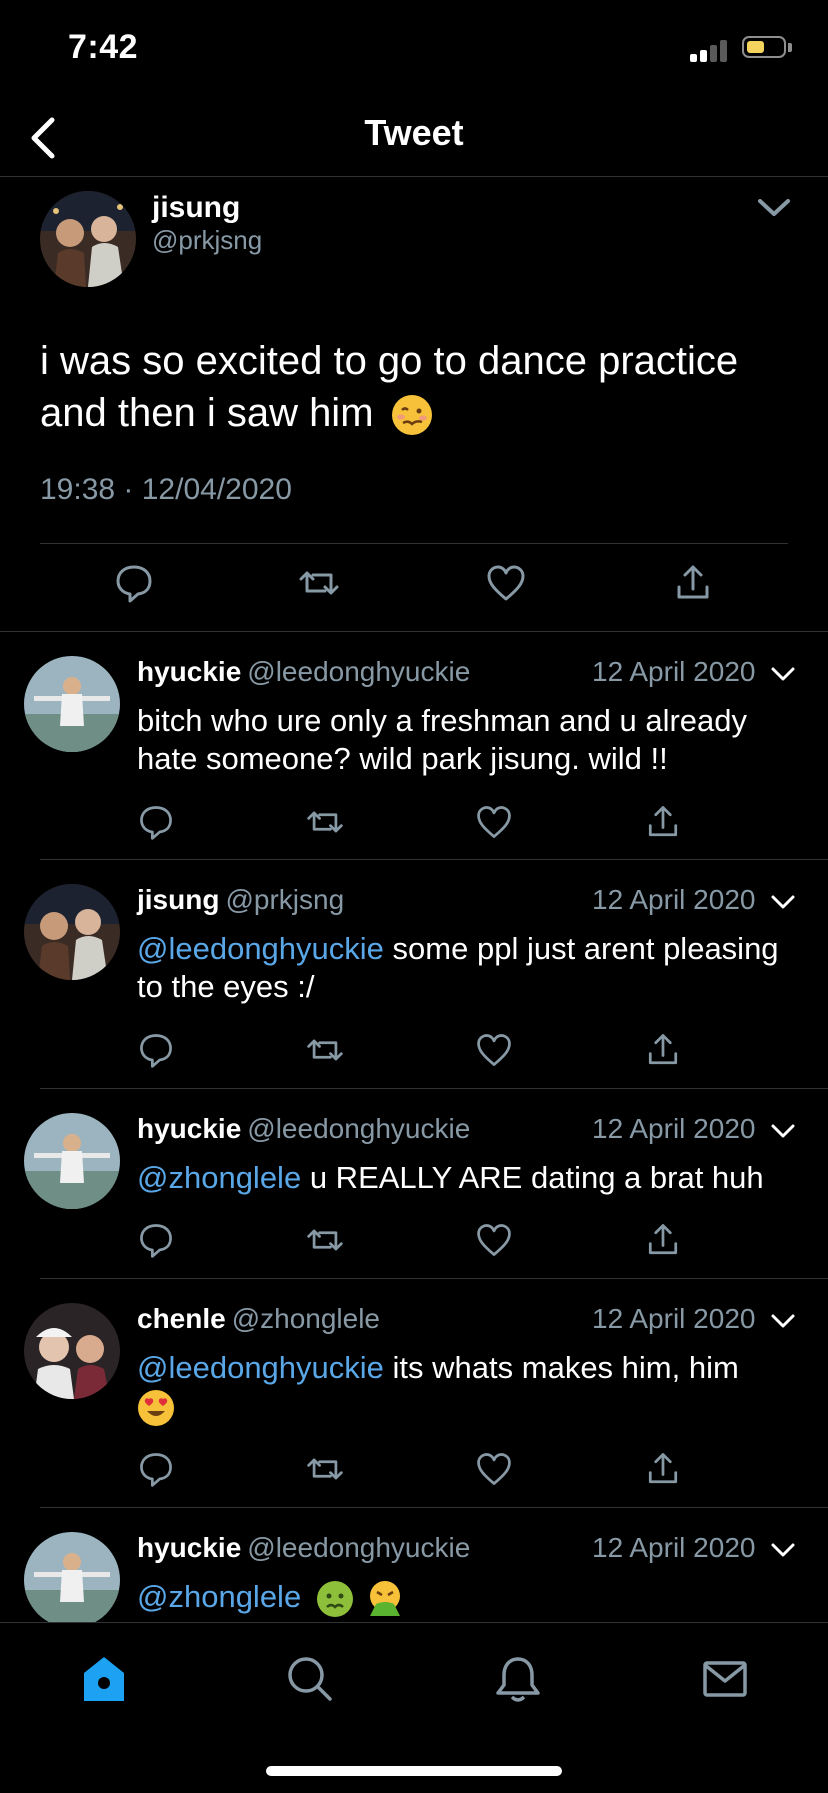  Describe the element at coordinates (414, 591) in the screenshot. I see `tweet-actions` at that location.